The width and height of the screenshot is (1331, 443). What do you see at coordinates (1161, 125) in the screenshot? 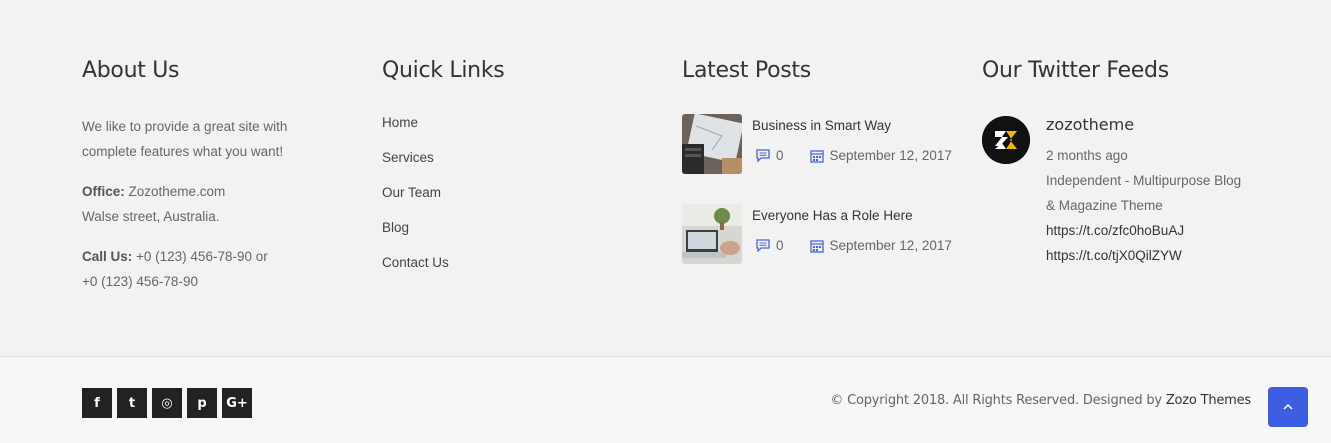
I see `twitter-handle: zozotheme` at bounding box center [1161, 125].